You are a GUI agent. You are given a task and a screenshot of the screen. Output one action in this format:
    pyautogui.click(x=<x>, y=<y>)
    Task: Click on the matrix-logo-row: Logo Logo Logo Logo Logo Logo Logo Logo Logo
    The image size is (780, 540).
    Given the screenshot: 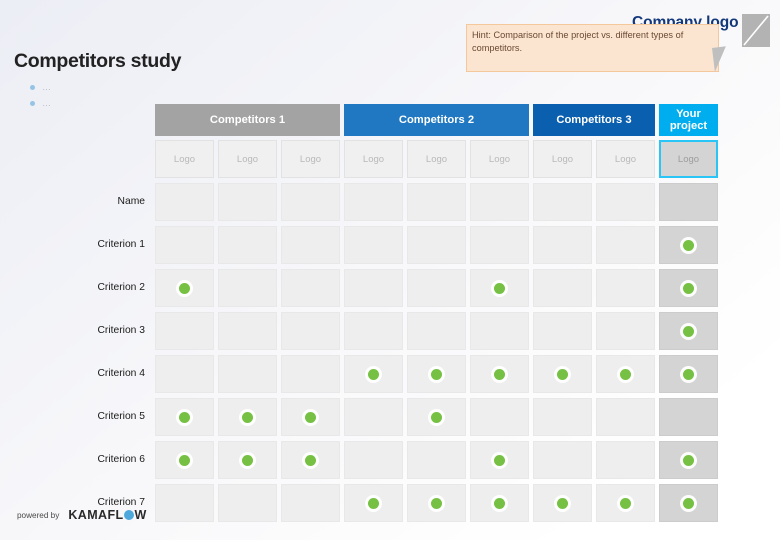 What is the action you would take?
    pyautogui.click(x=438, y=159)
    